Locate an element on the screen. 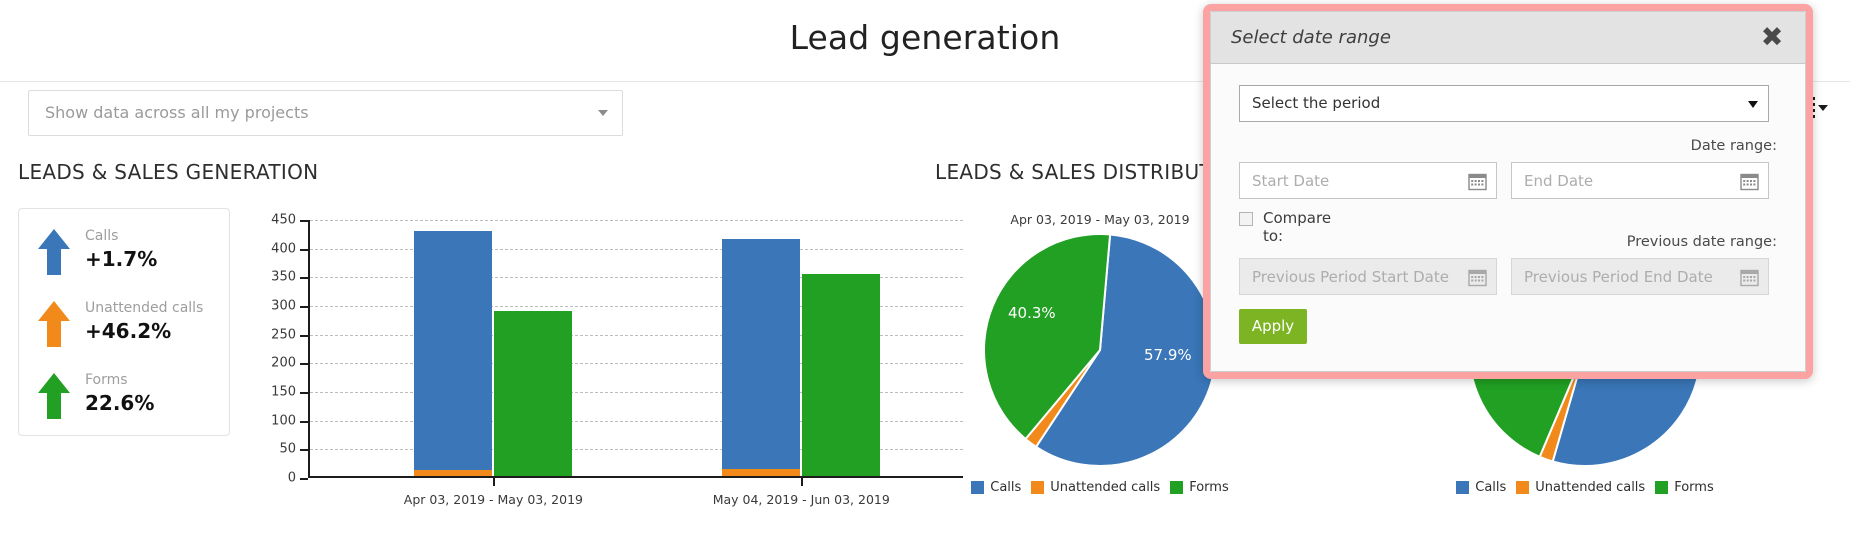 The image size is (1850, 540). previous-end-date-field: Previous Period End Date is located at coordinates (1640, 276).